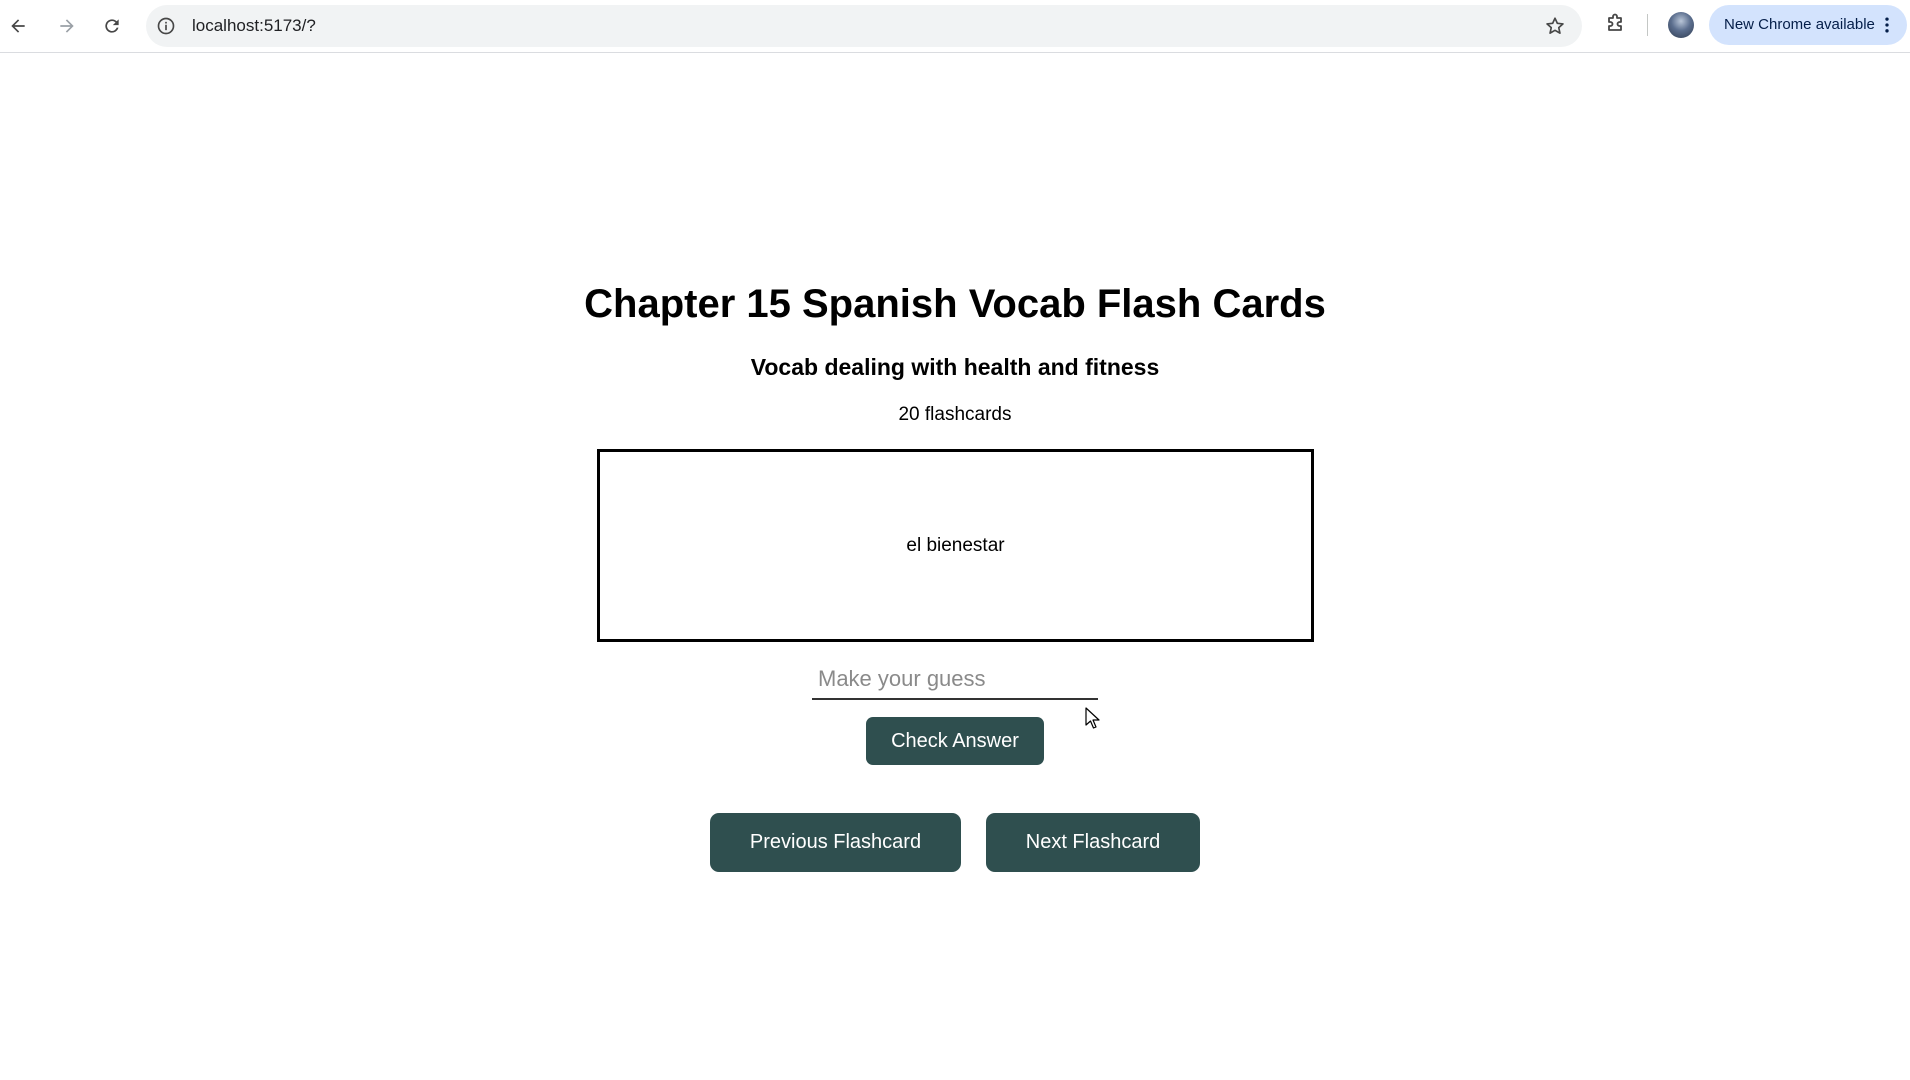 This screenshot has height=1080, width=1910. What do you see at coordinates (1093, 842) in the screenshot?
I see `next-flashcard-button: Next Flashcard` at bounding box center [1093, 842].